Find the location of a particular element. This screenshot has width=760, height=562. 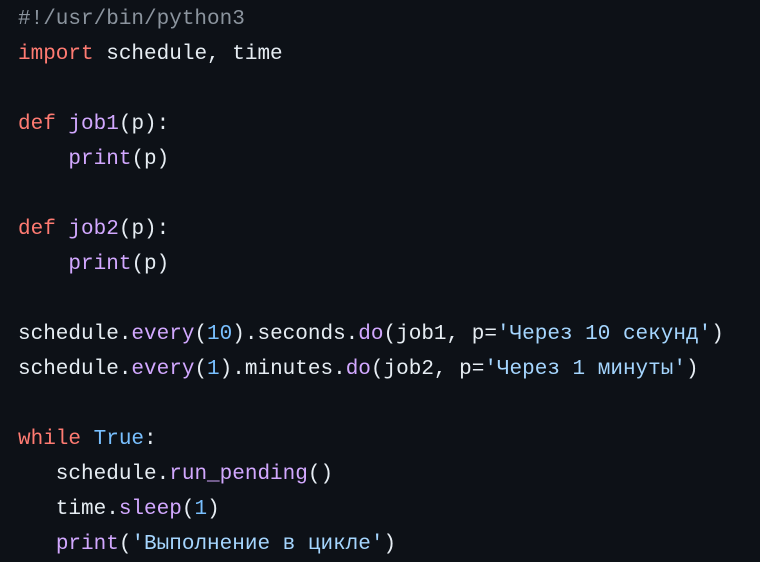

code-token: ).minutes. is located at coordinates (282, 369).